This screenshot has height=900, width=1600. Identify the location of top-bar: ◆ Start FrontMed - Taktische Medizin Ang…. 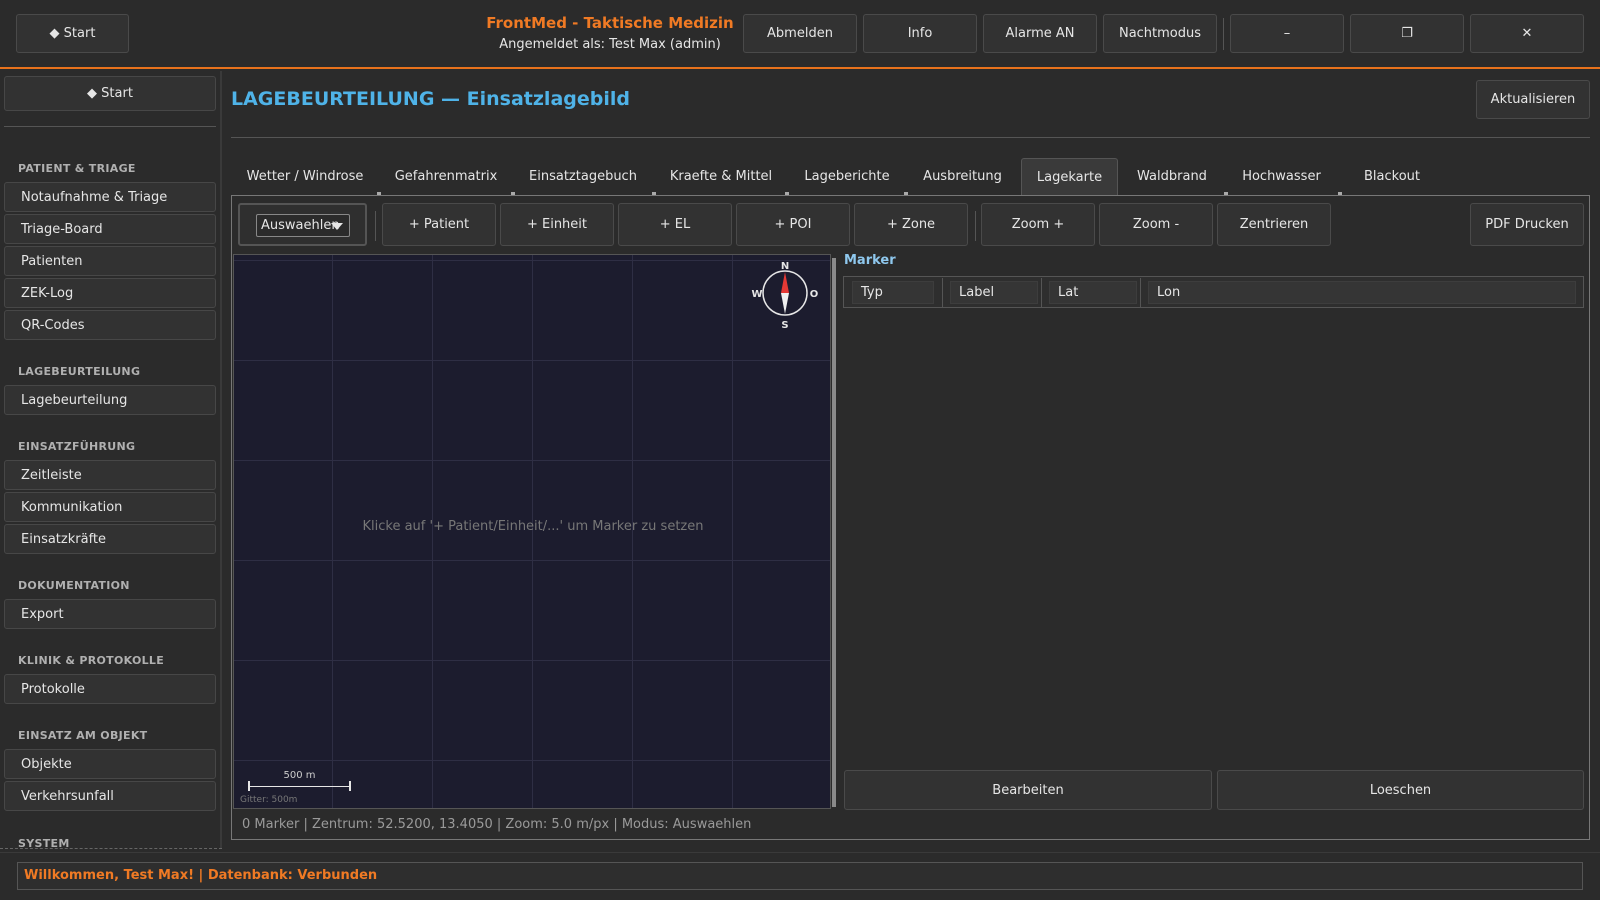
(800, 34).